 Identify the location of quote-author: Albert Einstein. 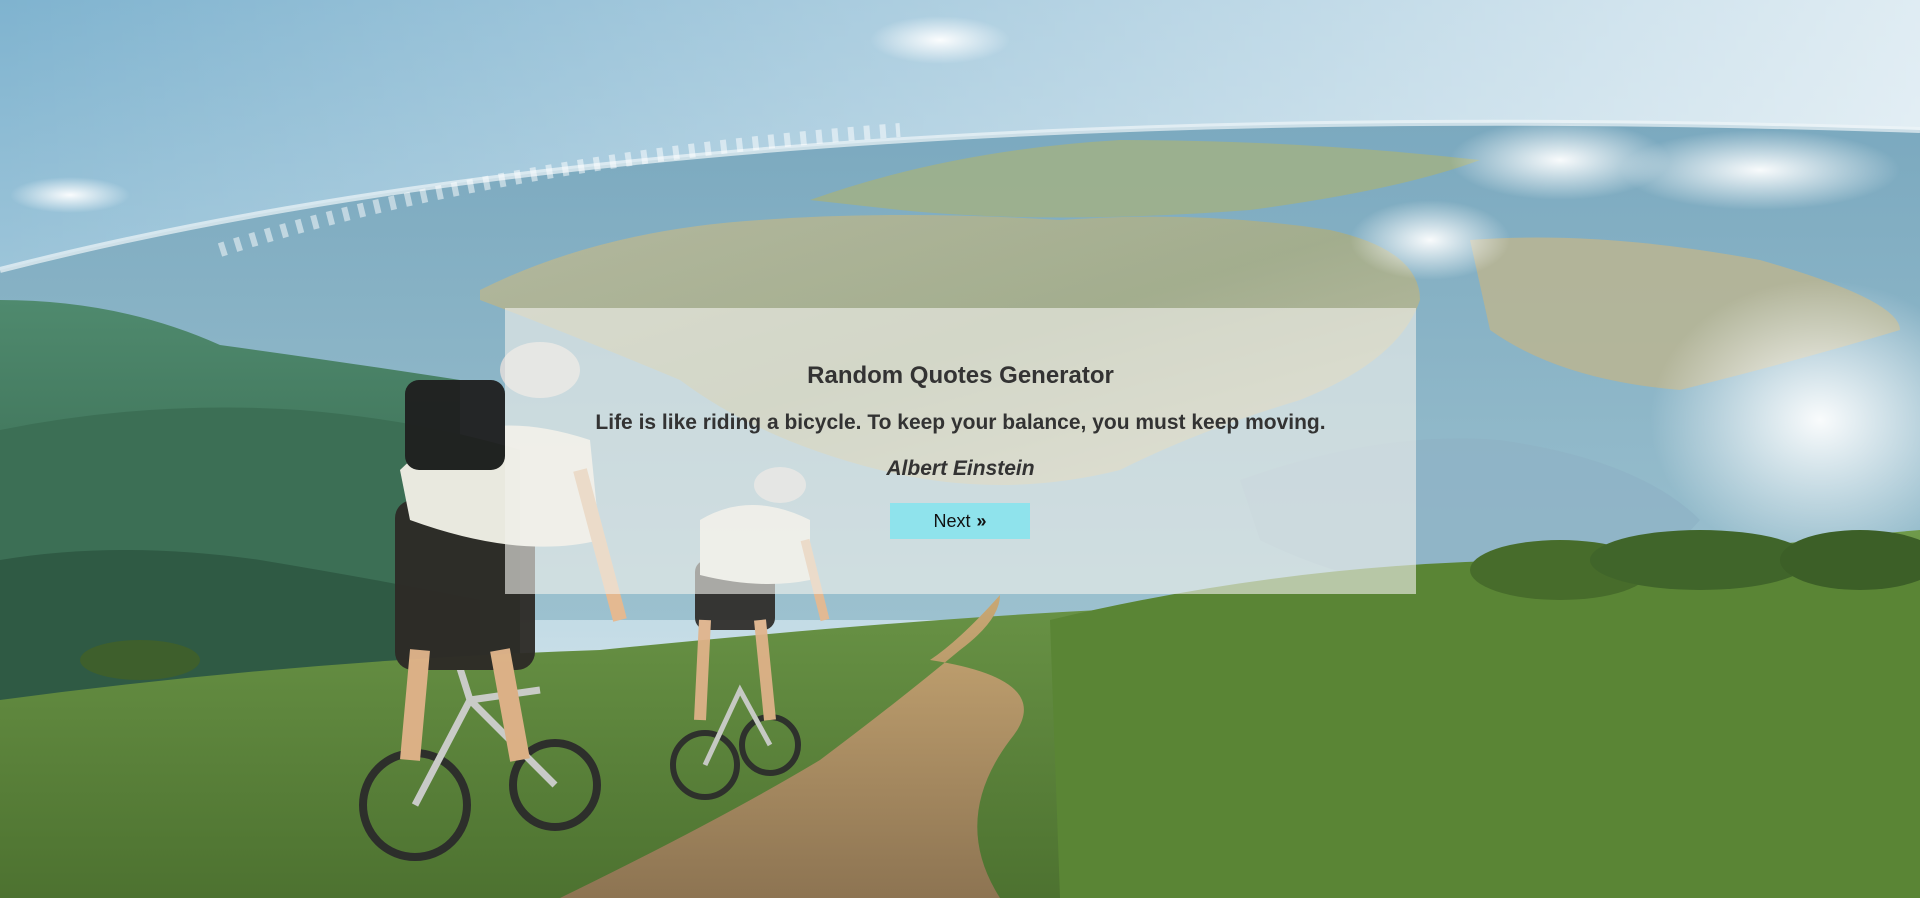
(960, 468).